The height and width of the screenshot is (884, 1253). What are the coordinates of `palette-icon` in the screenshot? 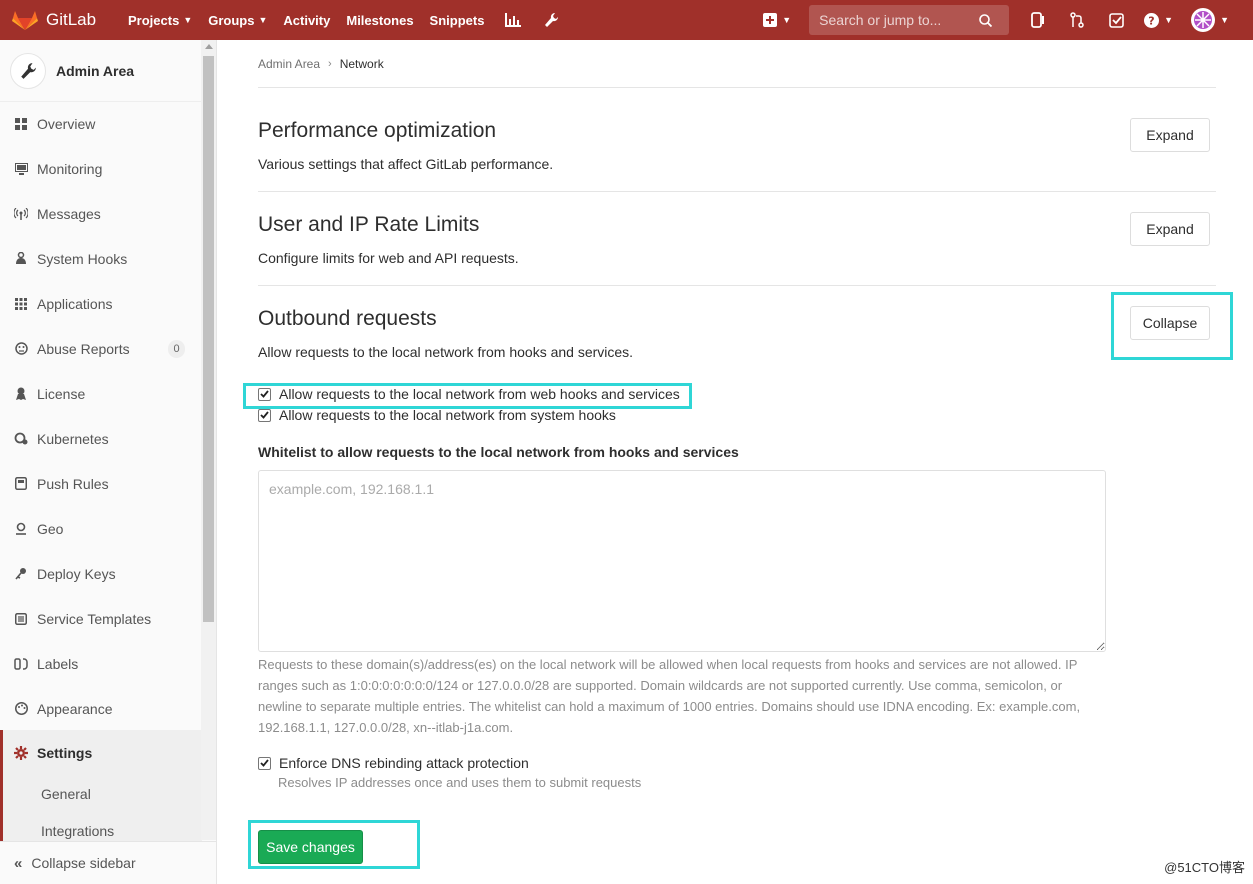 It's located at (21, 709).